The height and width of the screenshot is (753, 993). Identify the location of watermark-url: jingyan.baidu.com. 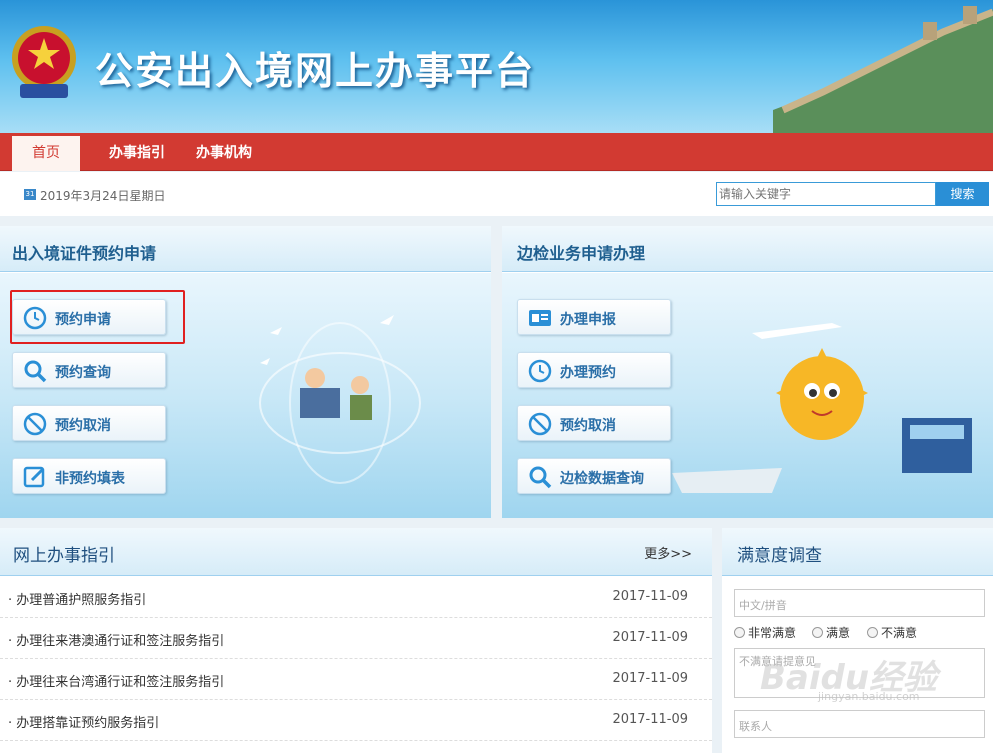
(869, 696).